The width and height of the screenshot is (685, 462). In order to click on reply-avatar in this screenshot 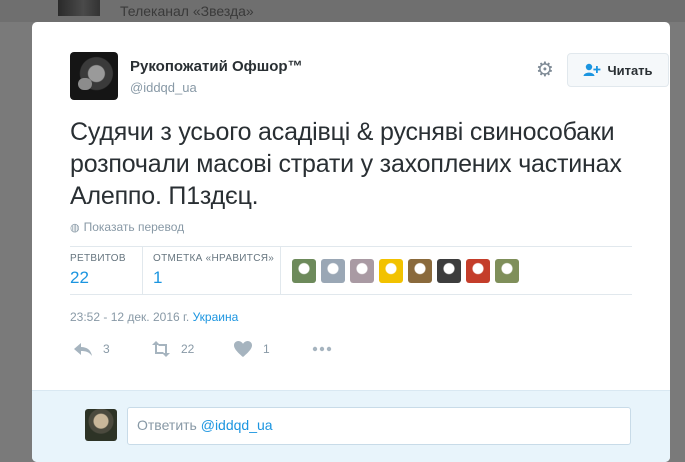, I will do `click(101, 425)`.